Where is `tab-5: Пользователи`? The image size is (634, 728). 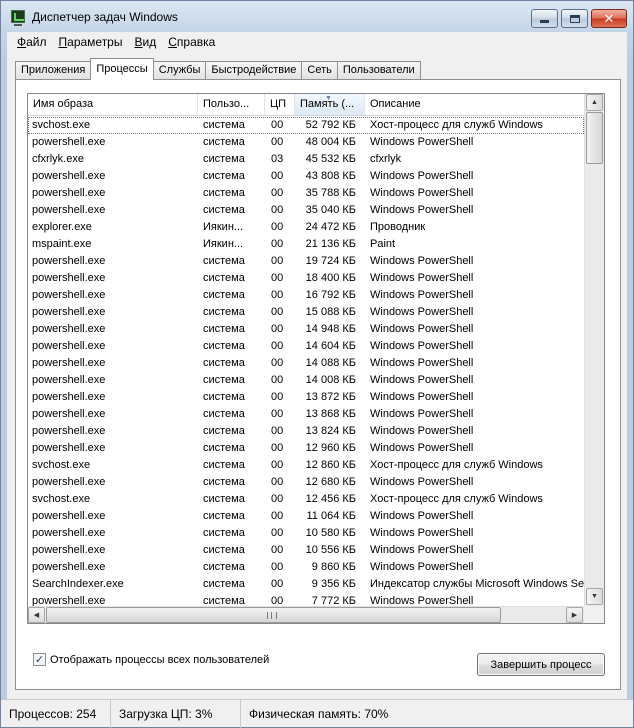 tab-5: Пользователи is located at coordinates (378, 70).